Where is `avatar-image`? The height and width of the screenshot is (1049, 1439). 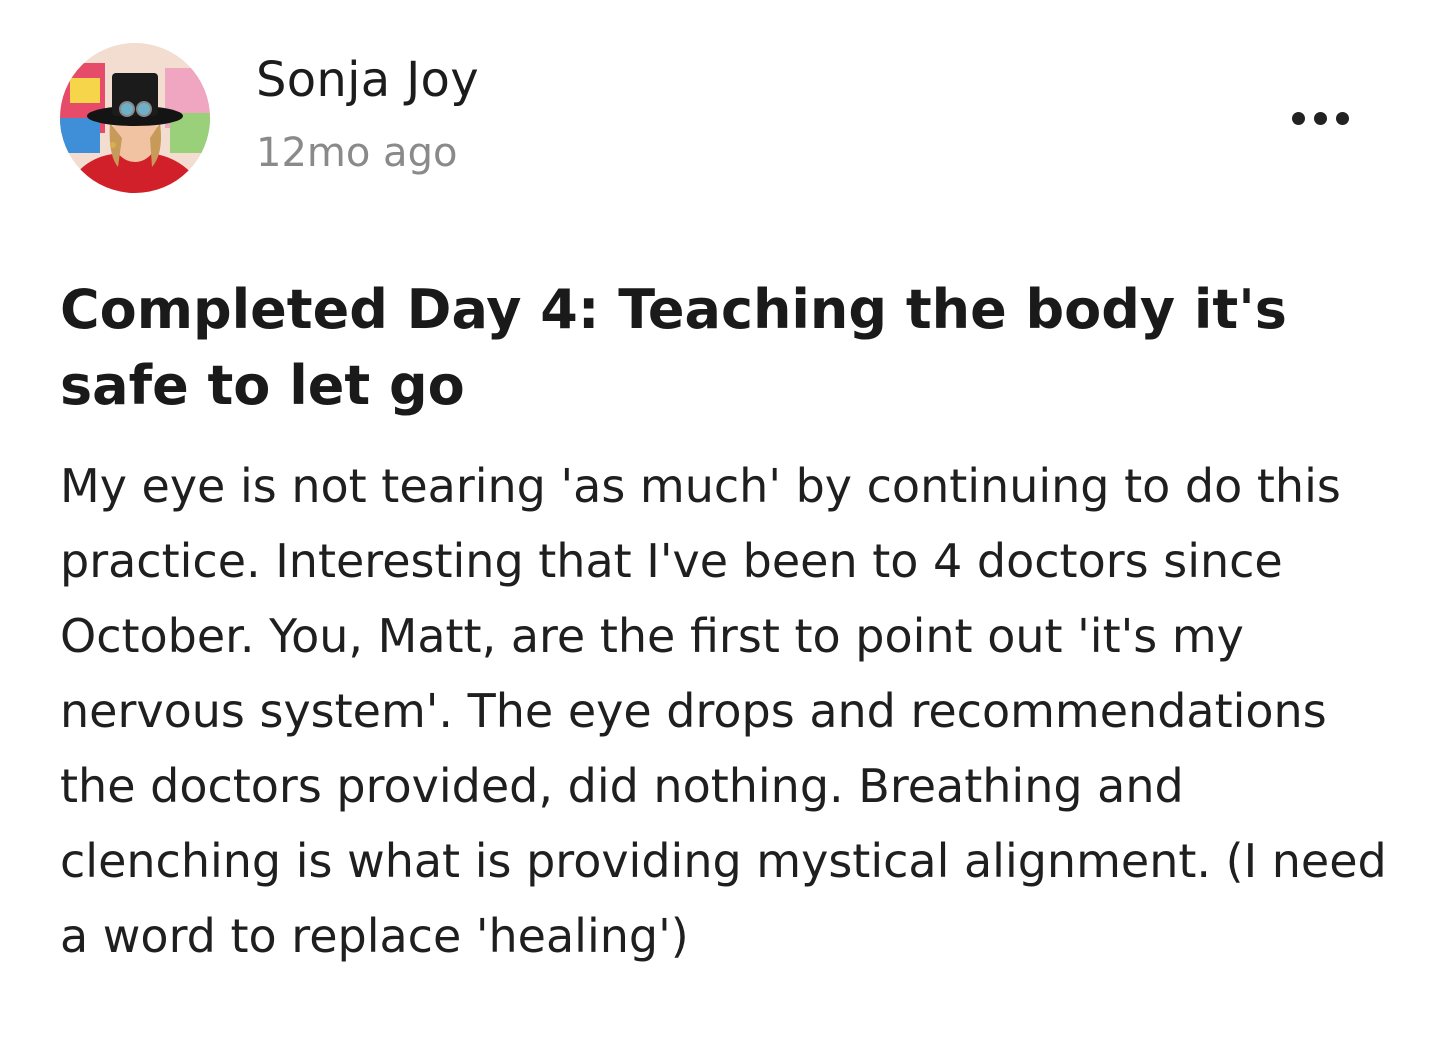
avatar-image is located at coordinates (135, 118).